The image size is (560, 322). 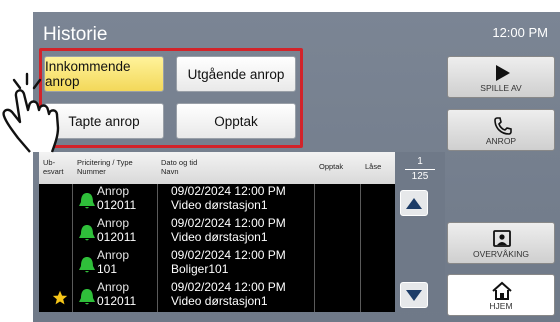 What do you see at coordinates (75, 34) in the screenshot?
I see `page-title: Historie` at bounding box center [75, 34].